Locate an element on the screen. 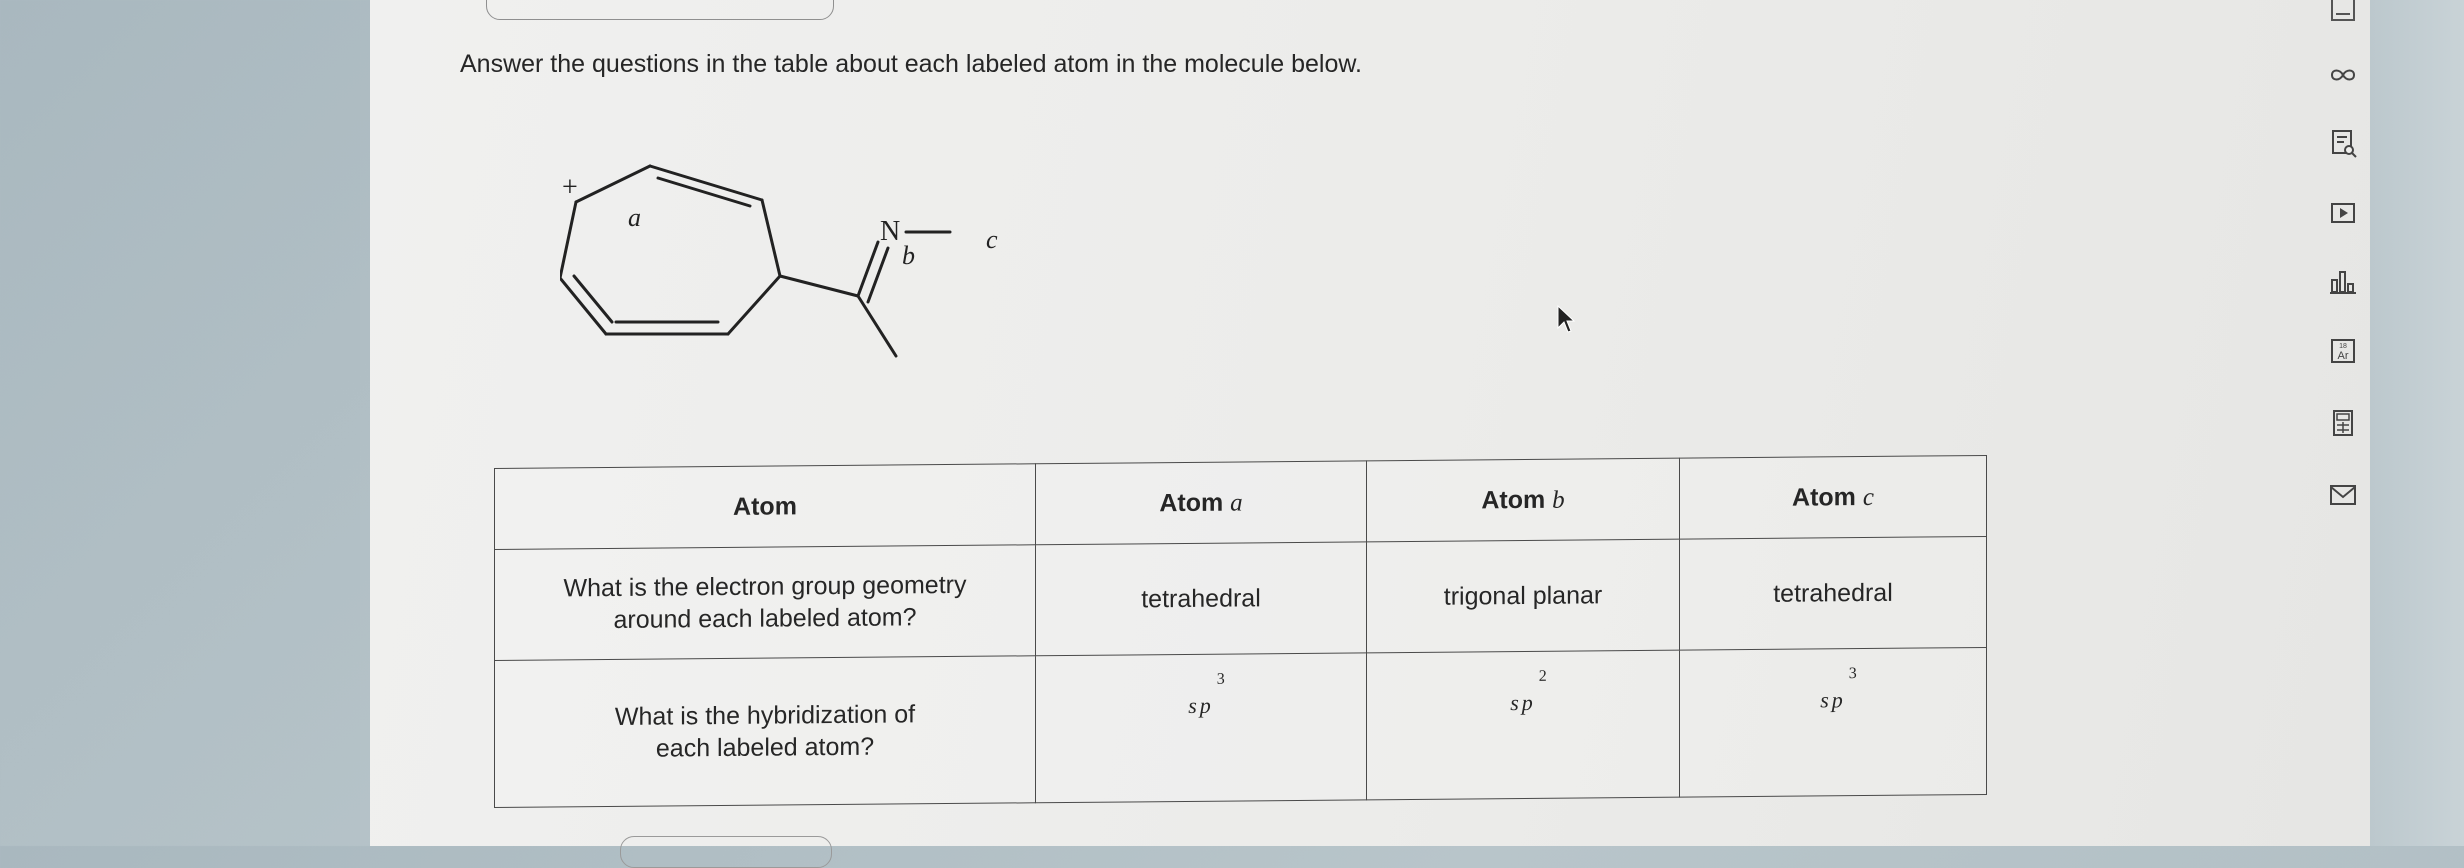 The height and width of the screenshot is (868, 2464). header-atom: Atom is located at coordinates (765, 506).